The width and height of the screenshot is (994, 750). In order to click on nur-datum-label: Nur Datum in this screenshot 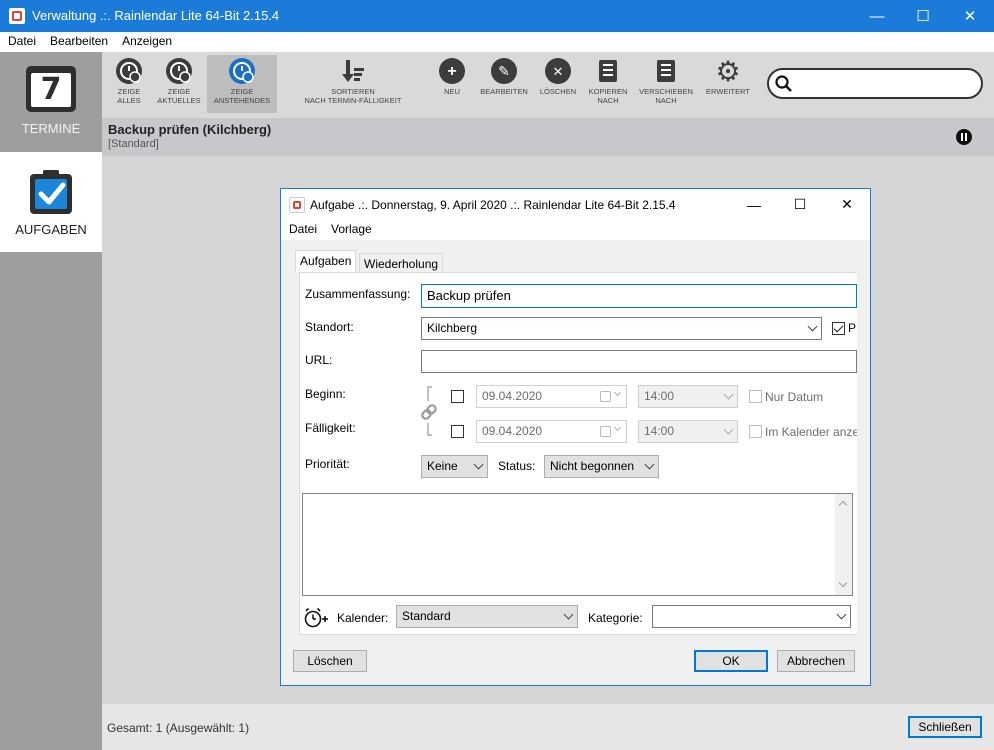, I will do `click(794, 397)`.